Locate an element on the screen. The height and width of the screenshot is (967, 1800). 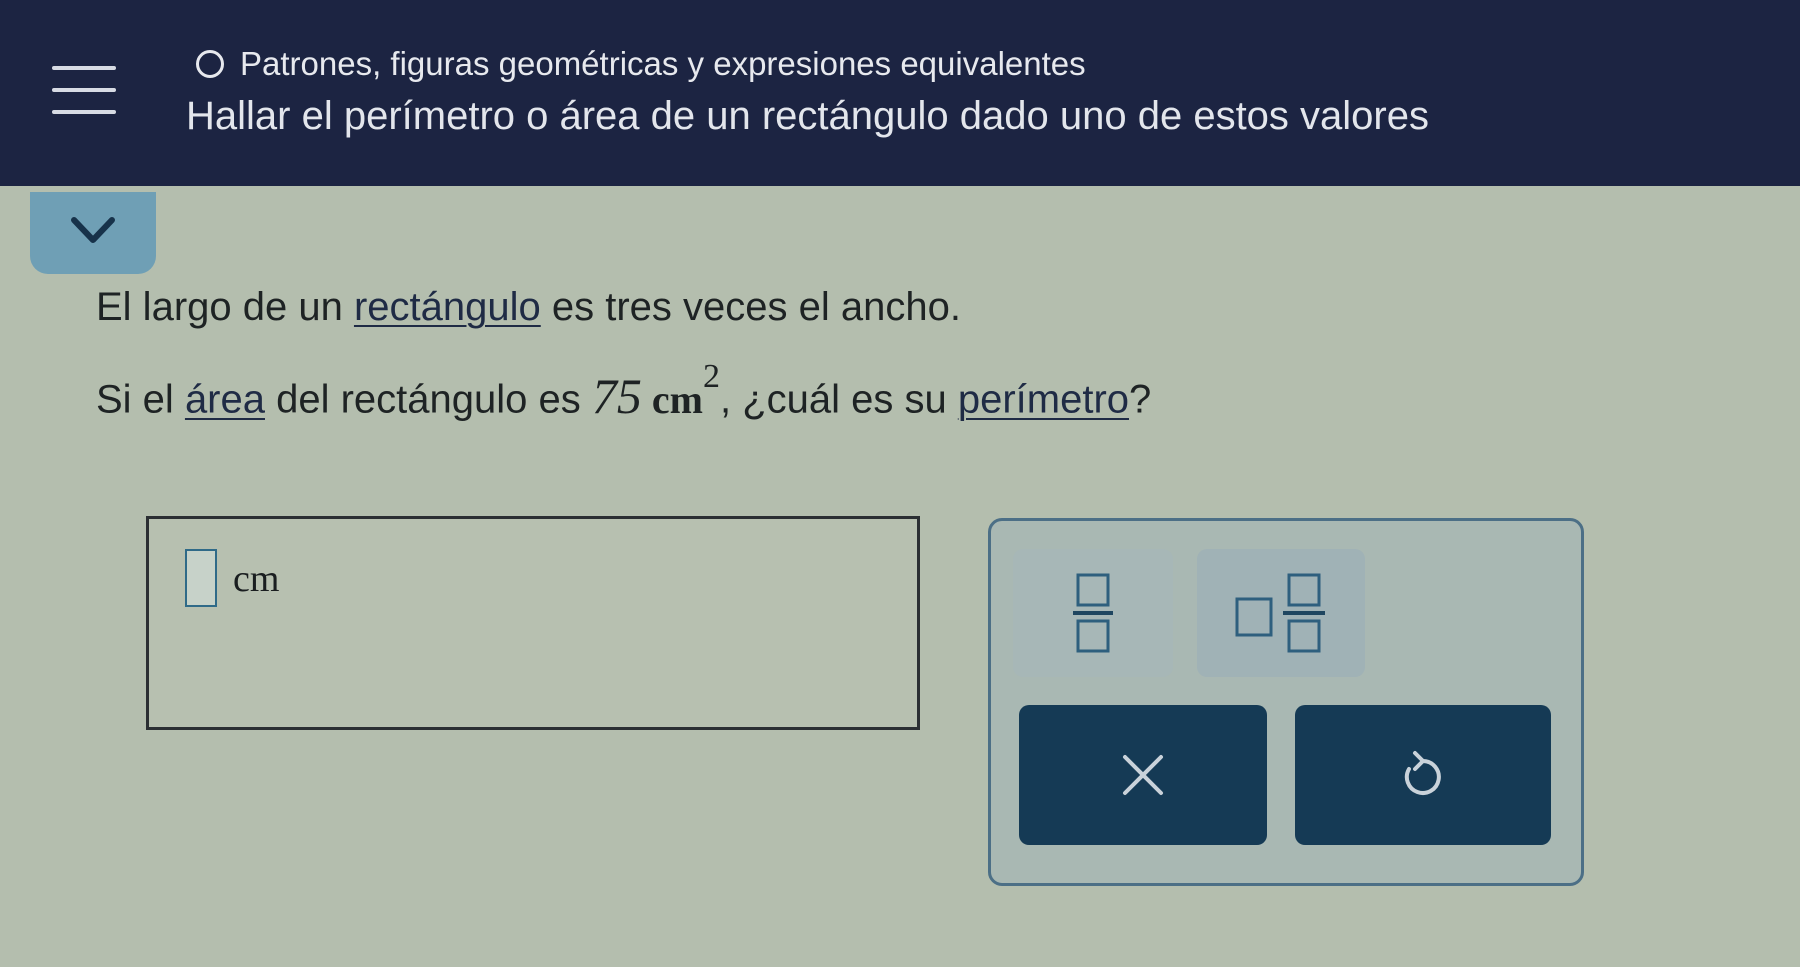
clear-button is located at coordinates (1143, 775).